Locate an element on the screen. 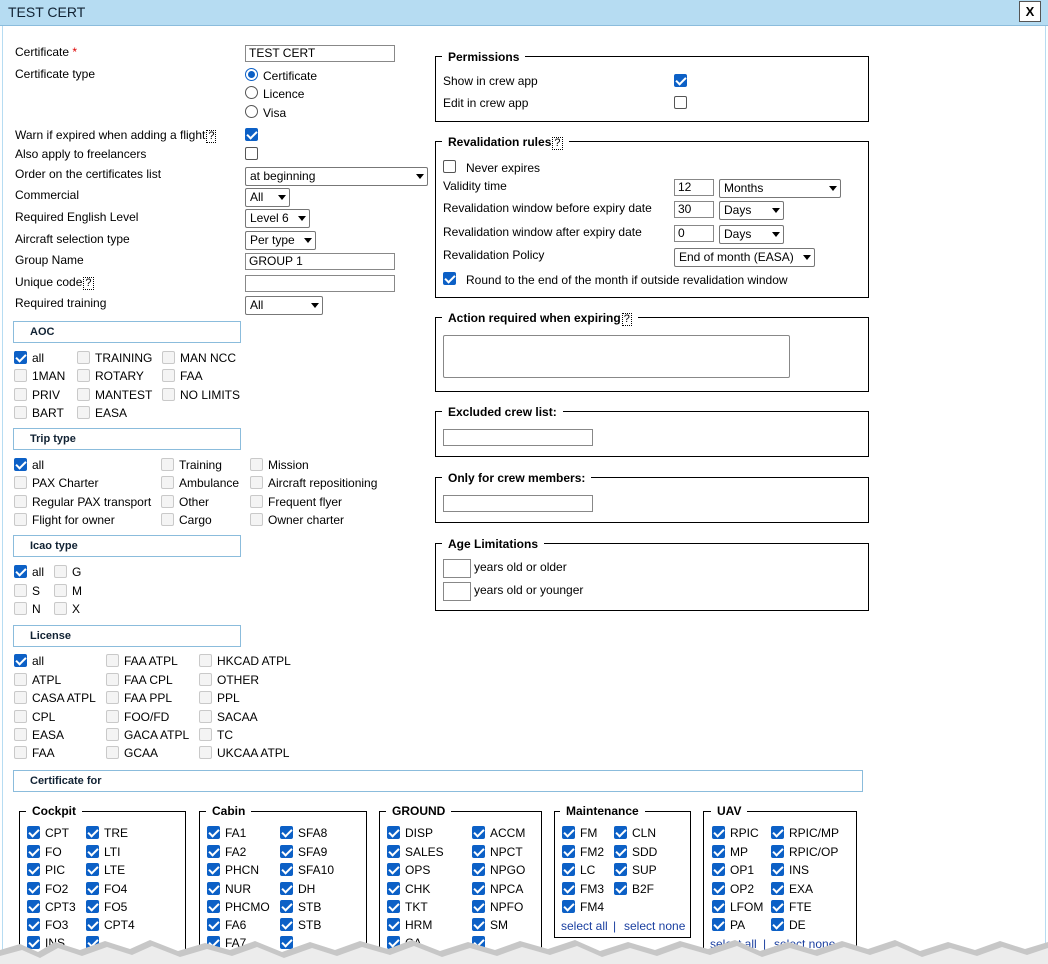 The height and width of the screenshot is (964, 1048). ground-accm-checkbox is located at coordinates (478, 832).